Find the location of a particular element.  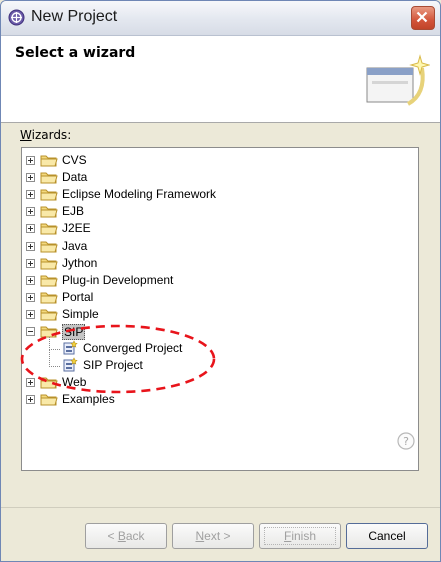

tree-item-label: EJB is located at coordinates (73, 211).